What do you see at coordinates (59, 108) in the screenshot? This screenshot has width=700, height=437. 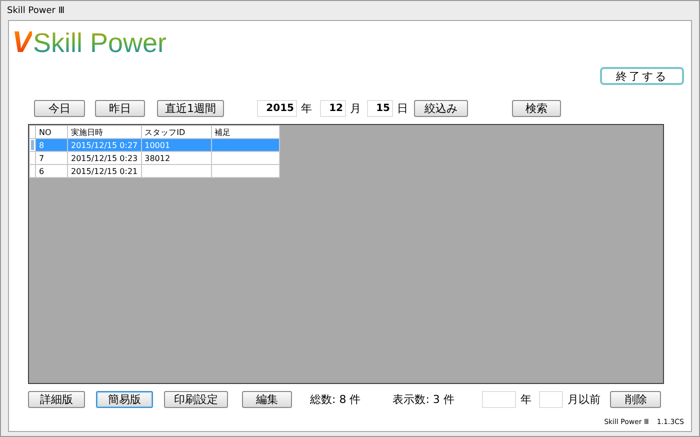 I see `filter-button: 今日` at bounding box center [59, 108].